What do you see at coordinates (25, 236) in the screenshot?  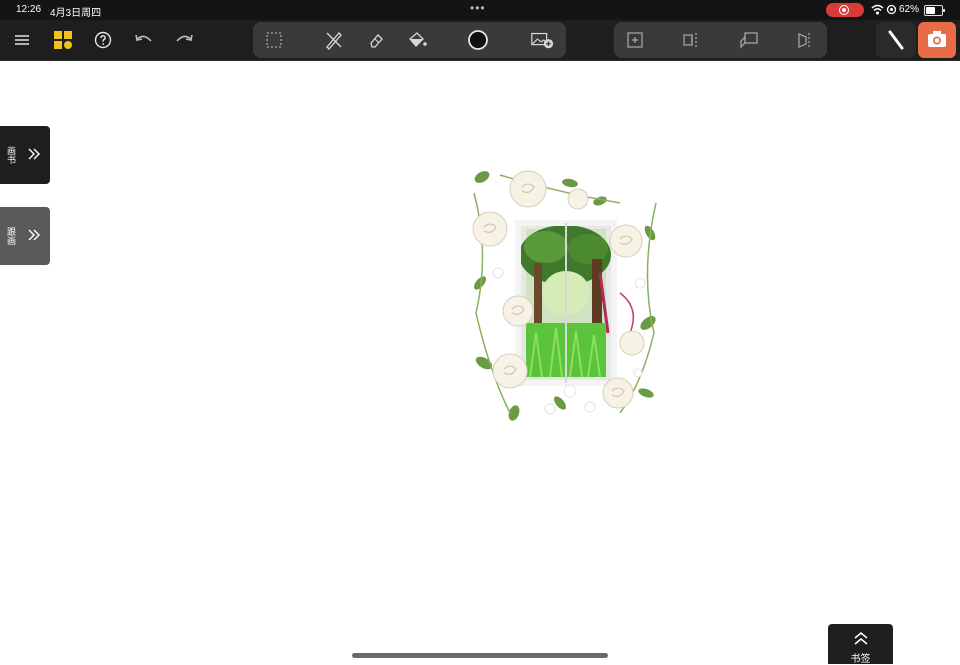 I see `side-tab-trace: 跟画` at bounding box center [25, 236].